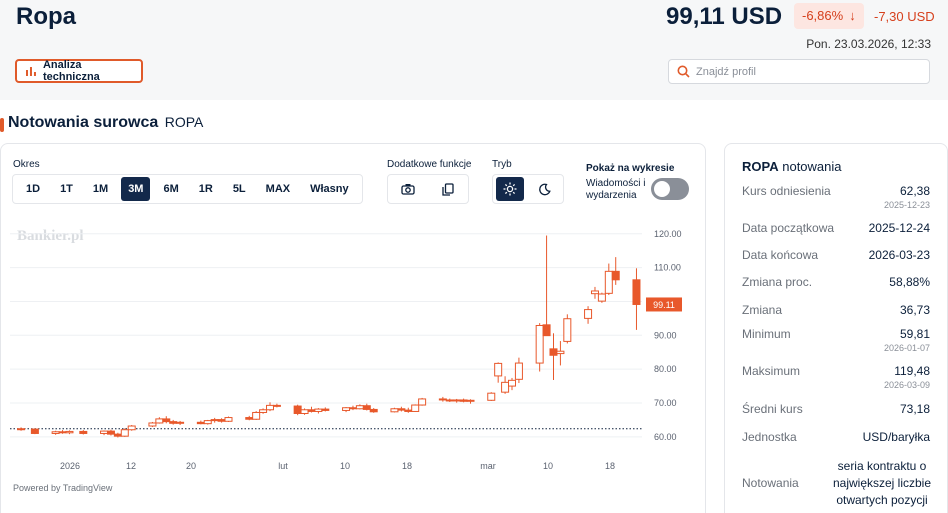  I want to click on copy-button, so click(448, 189).